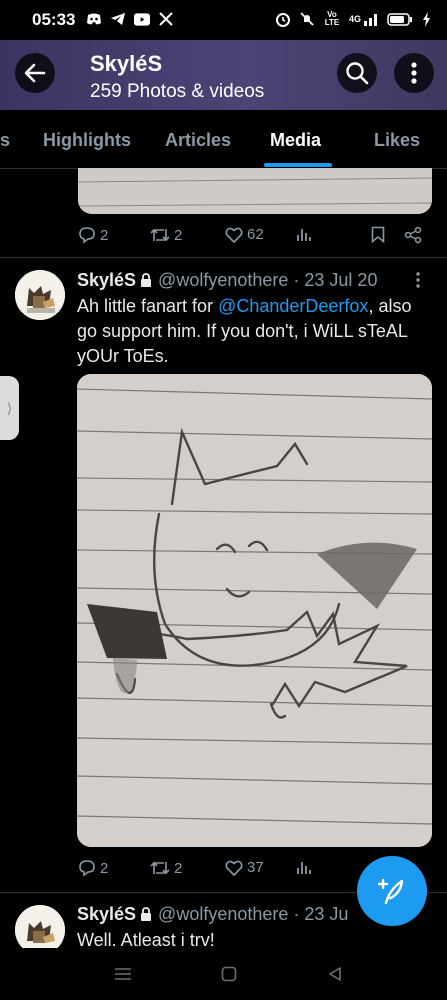 The height and width of the screenshot is (1000, 447). I want to click on avatar, so click(40, 295).